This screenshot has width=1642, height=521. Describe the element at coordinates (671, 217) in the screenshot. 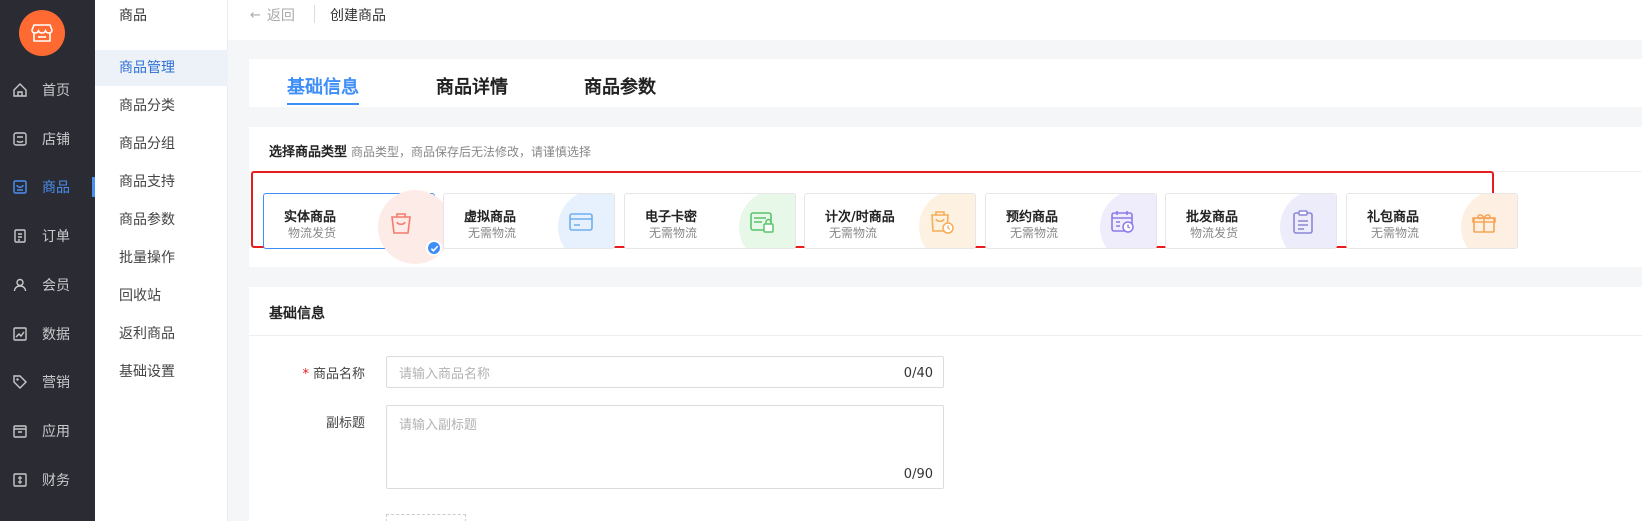

I see `option-name: 电子卡密` at that location.